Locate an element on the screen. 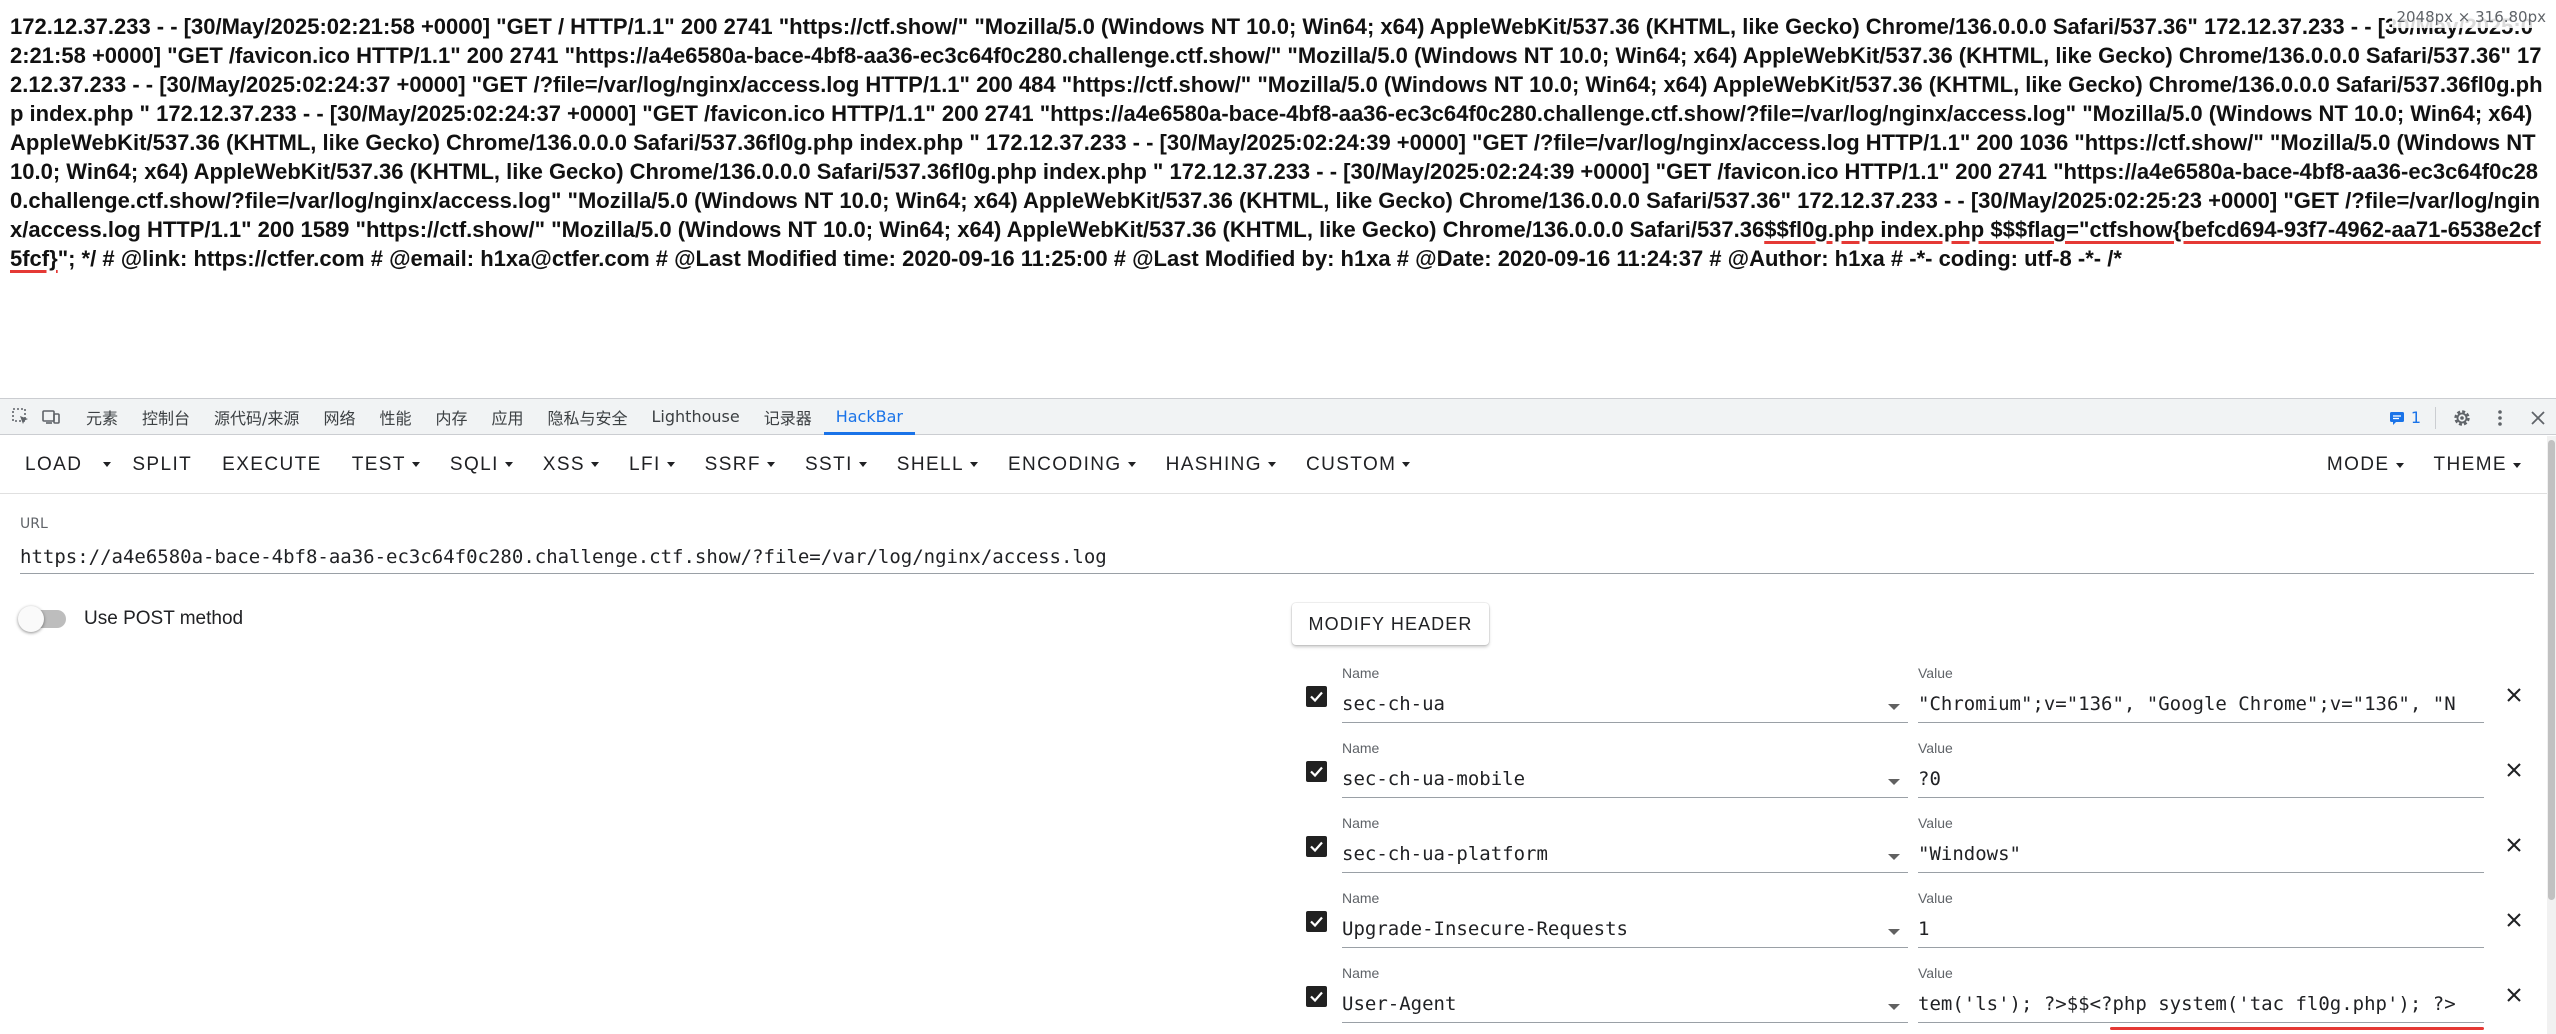 The height and width of the screenshot is (1034, 2556). settings-gear-icon is located at coordinates (2462, 418).